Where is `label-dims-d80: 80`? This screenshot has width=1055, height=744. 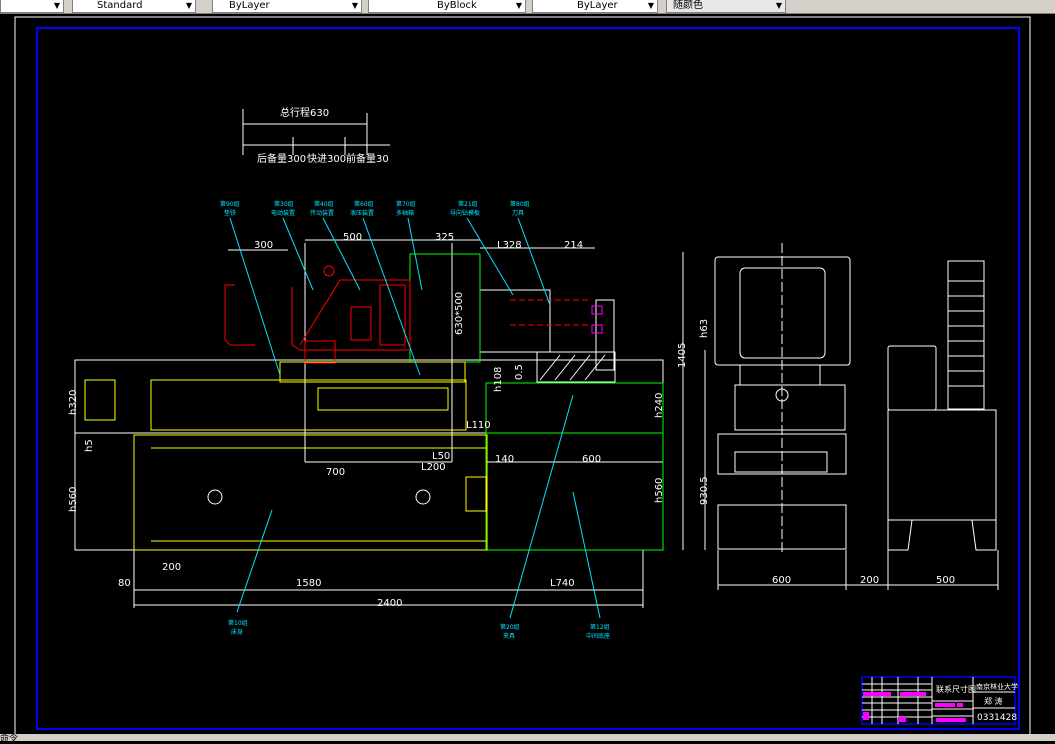
label-dims-d80: 80 is located at coordinates (124, 583).